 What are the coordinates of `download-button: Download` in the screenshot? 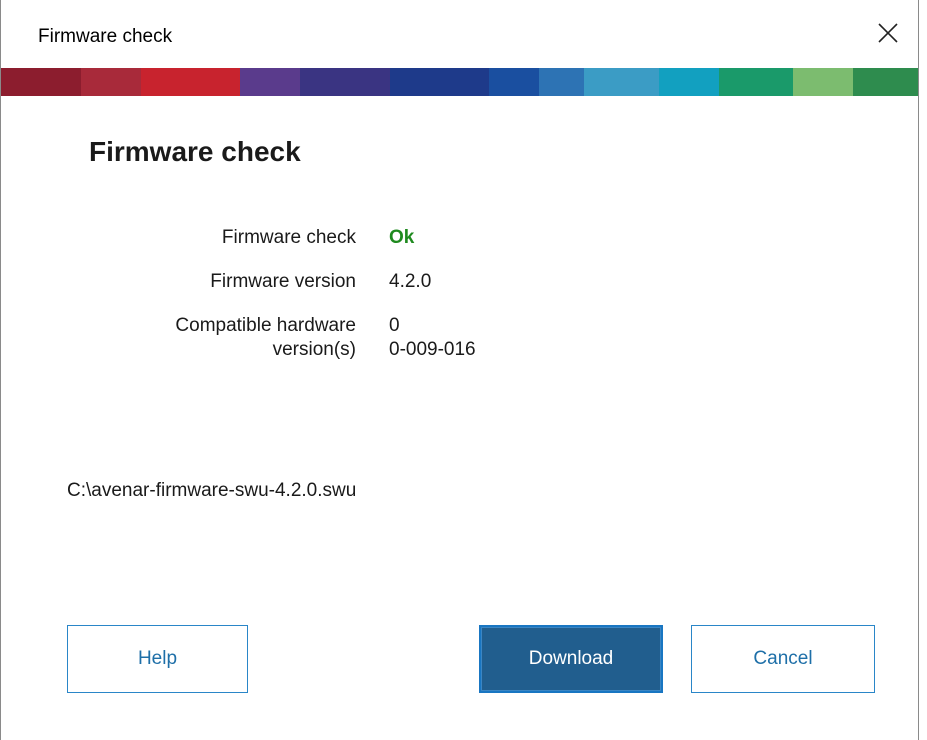 It's located at (571, 659).